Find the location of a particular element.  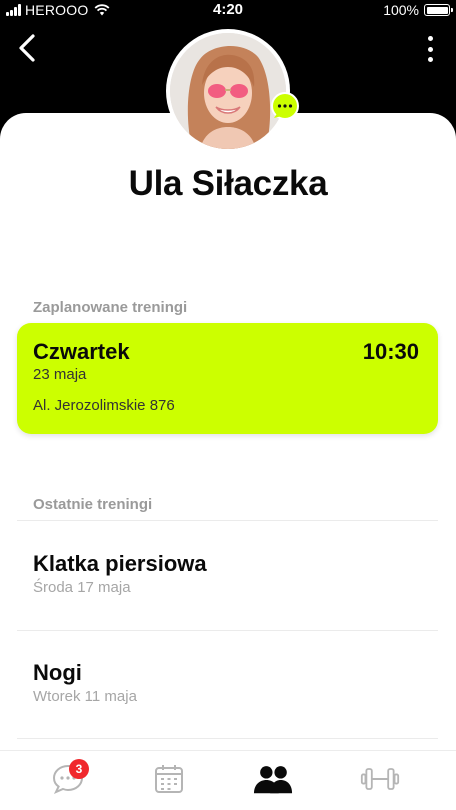

recent-item-title: Klatka piersiowa is located at coordinates (120, 563).